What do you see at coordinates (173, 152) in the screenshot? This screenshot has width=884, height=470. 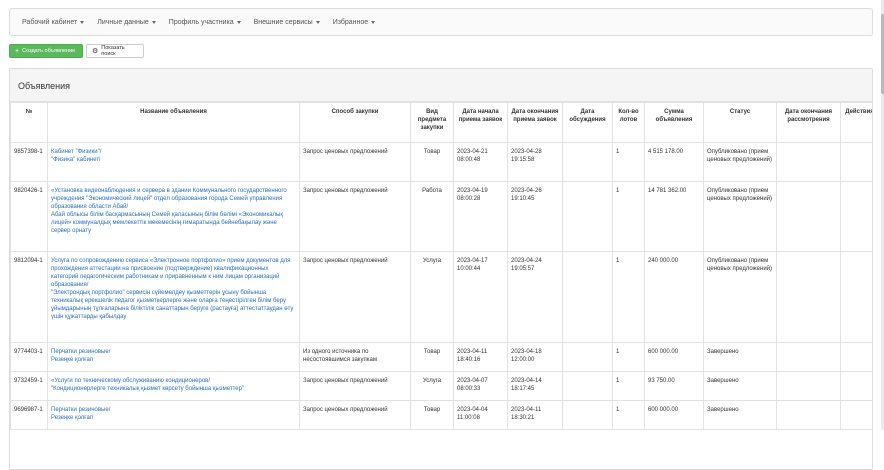 I see `announcement-link: Кабинет "Физики"/` at bounding box center [173, 152].